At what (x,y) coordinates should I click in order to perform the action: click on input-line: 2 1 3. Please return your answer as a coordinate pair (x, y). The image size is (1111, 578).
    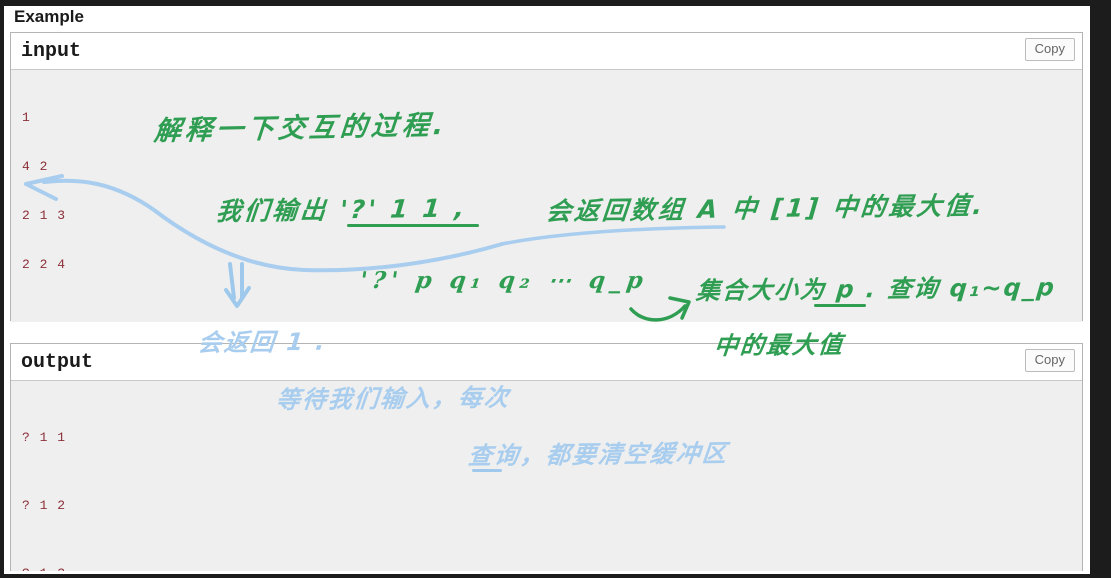
    Looking at the image, I should click on (44, 215).